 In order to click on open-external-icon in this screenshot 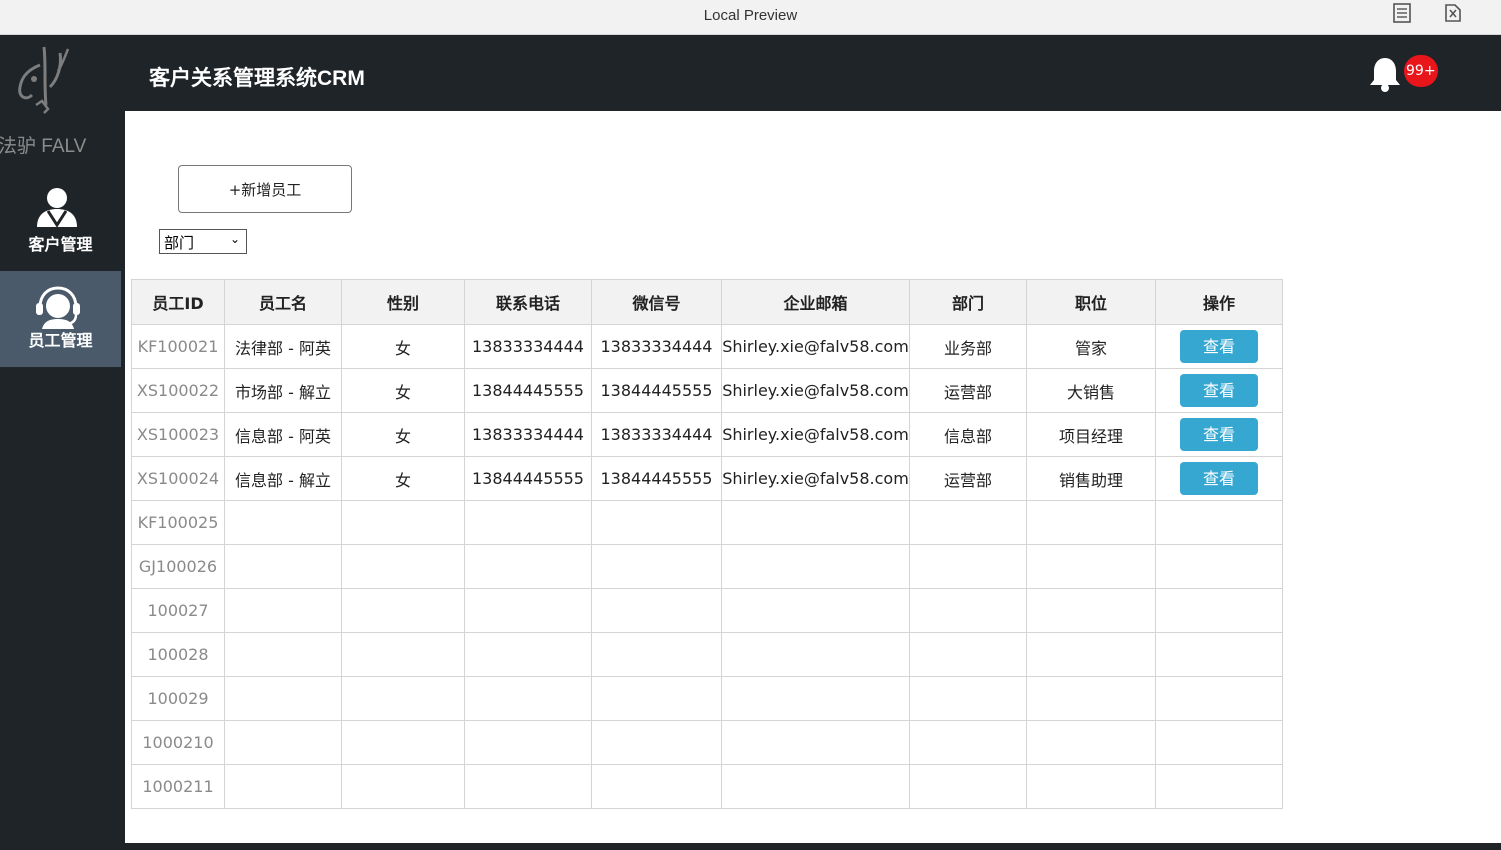, I will do `click(1453, 13)`.